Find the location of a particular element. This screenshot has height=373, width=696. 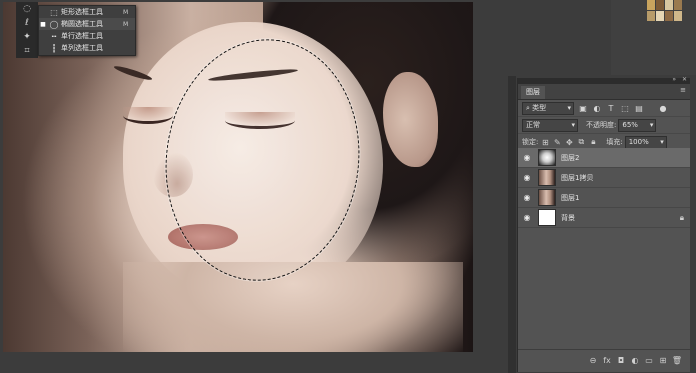

search-icon: ⌕ is located at coordinates (528, 107).